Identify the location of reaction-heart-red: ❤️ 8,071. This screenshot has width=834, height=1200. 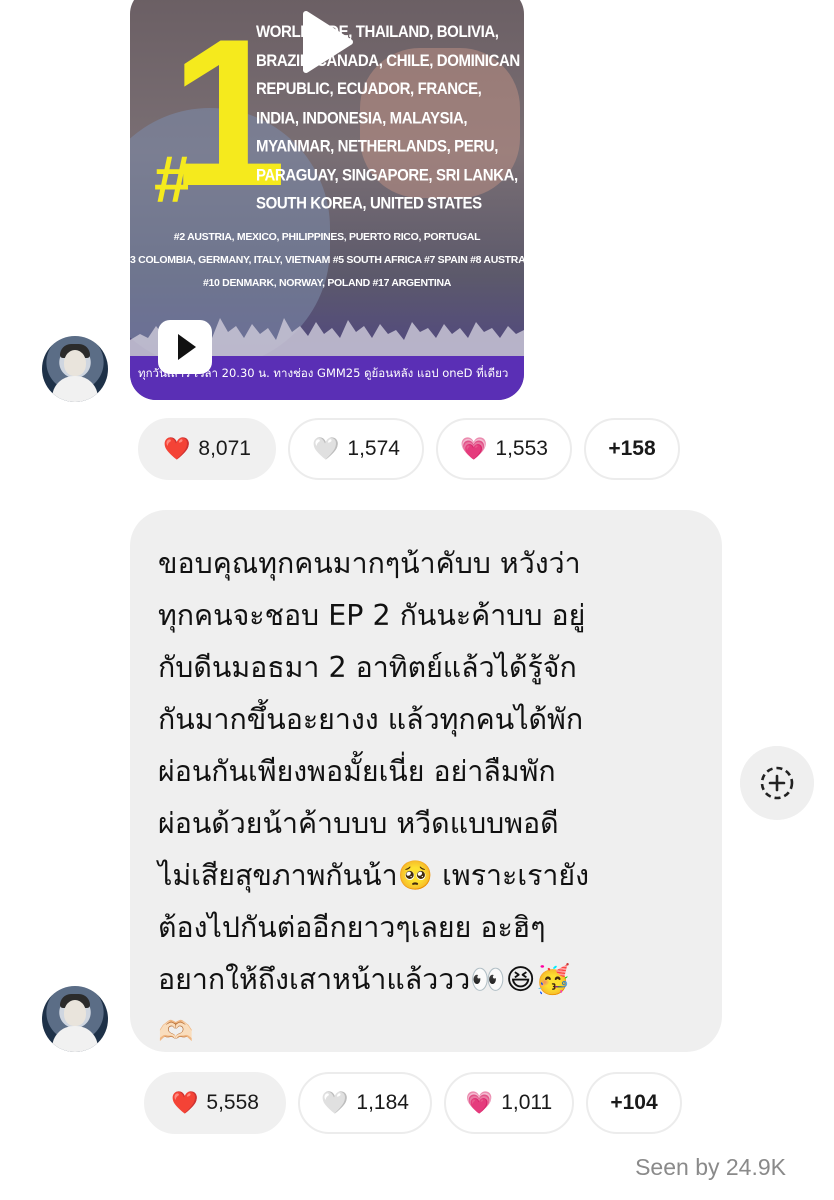
(207, 449).